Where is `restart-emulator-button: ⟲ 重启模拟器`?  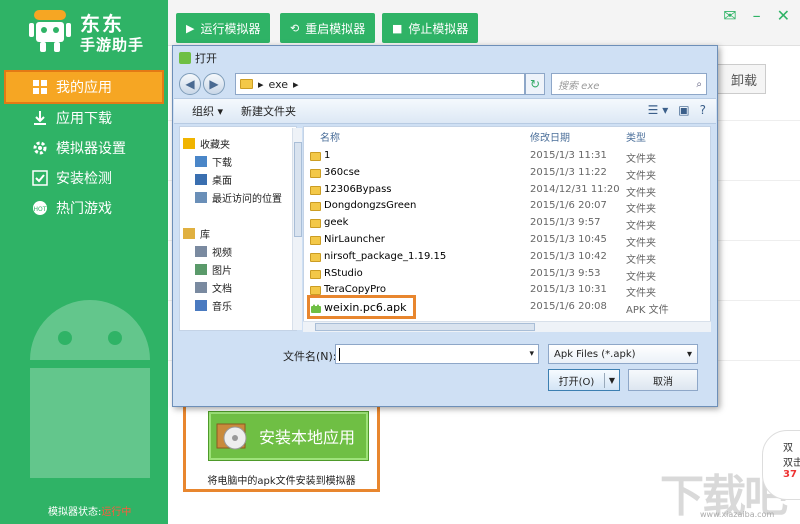
restart-emulator-button: ⟲ 重启模拟器 is located at coordinates (328, 28).